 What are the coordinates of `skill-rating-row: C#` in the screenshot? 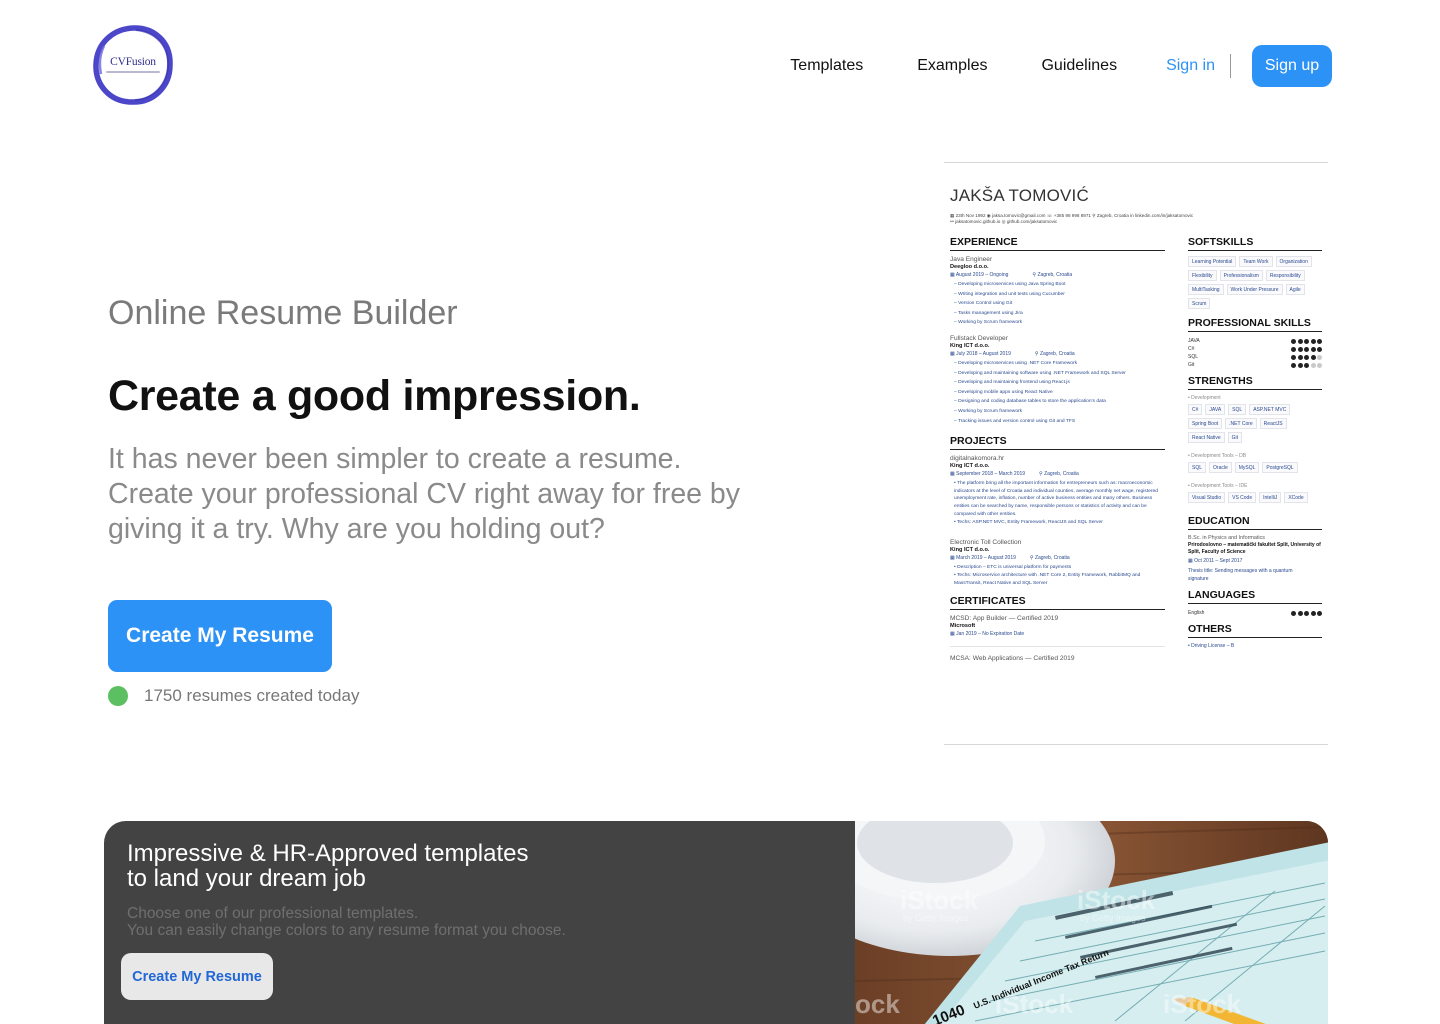 It's located at (1255, 349).